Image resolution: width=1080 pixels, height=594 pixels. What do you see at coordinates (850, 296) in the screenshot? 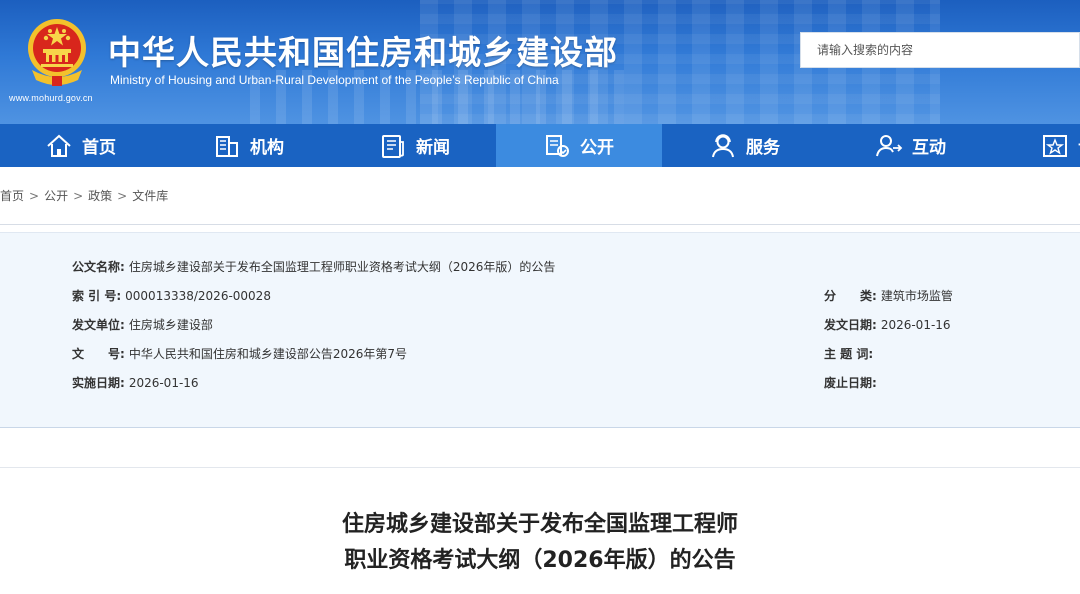
I see `category-label: 分 类:` at bounding box center [850, 296].